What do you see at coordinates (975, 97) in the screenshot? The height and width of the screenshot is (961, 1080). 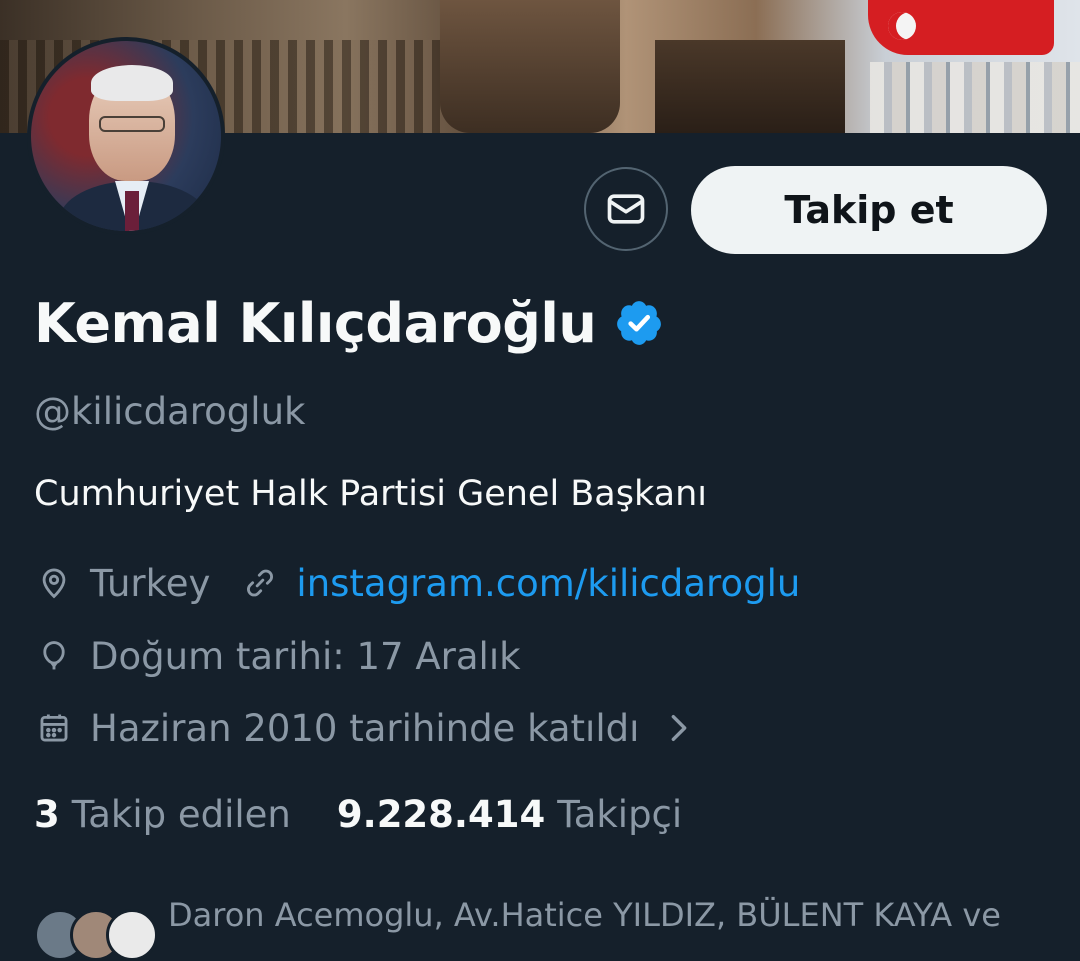 I see `banner-city` at bounding box center [975, 97].